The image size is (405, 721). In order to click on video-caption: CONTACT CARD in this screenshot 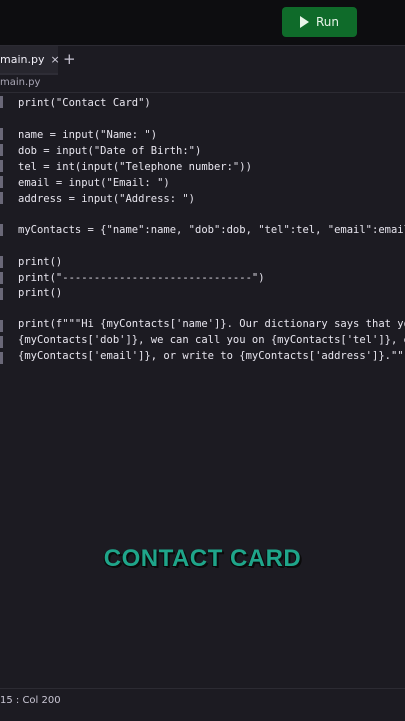, I will do `click(202, 558)`.